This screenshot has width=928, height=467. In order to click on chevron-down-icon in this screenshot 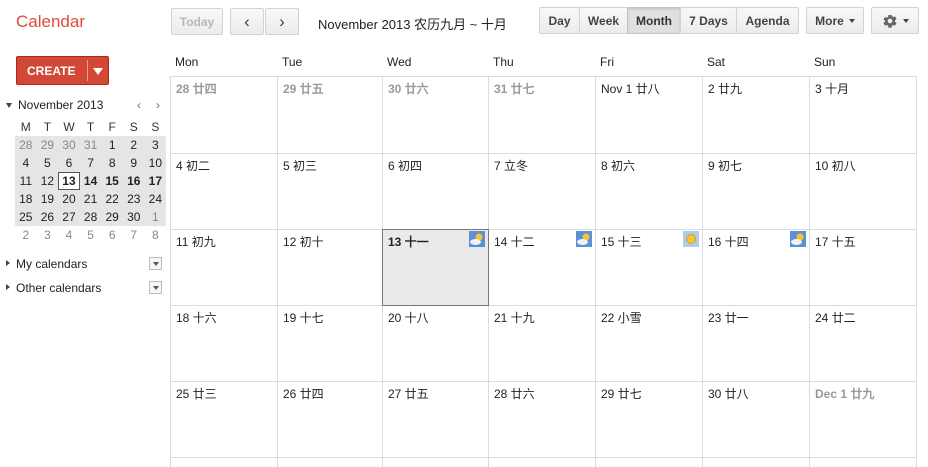, I will do `click(905, 20)`.